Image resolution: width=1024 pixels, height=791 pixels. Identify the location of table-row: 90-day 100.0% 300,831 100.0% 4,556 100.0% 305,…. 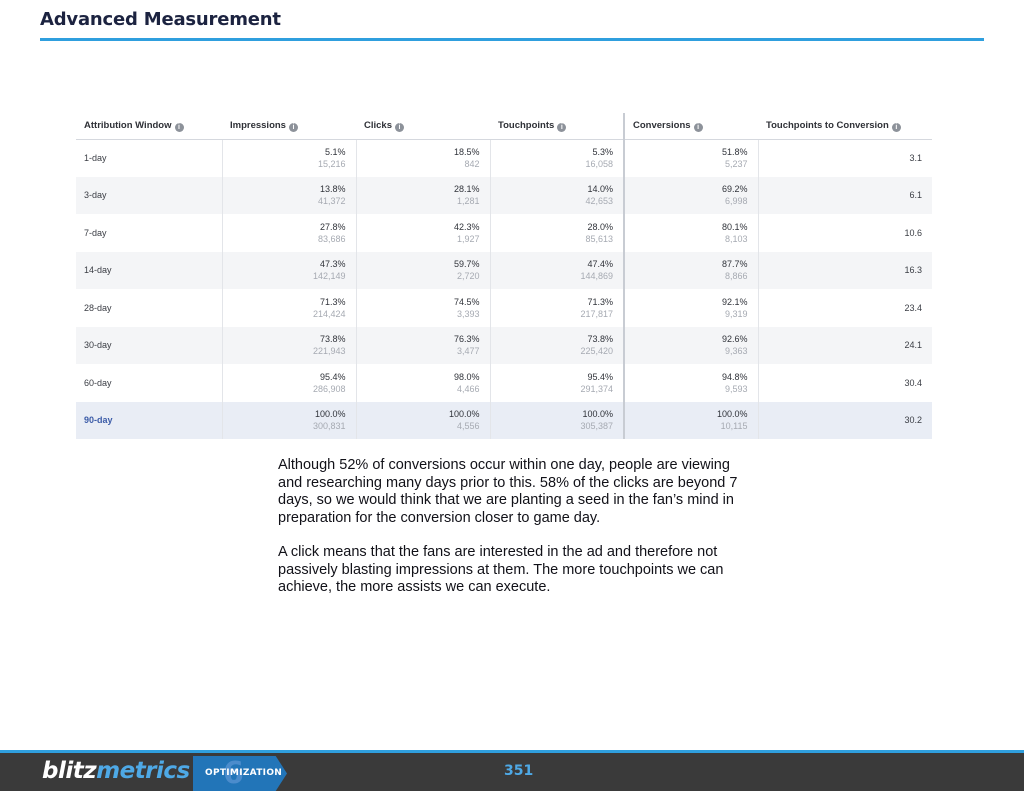
(504, 420).